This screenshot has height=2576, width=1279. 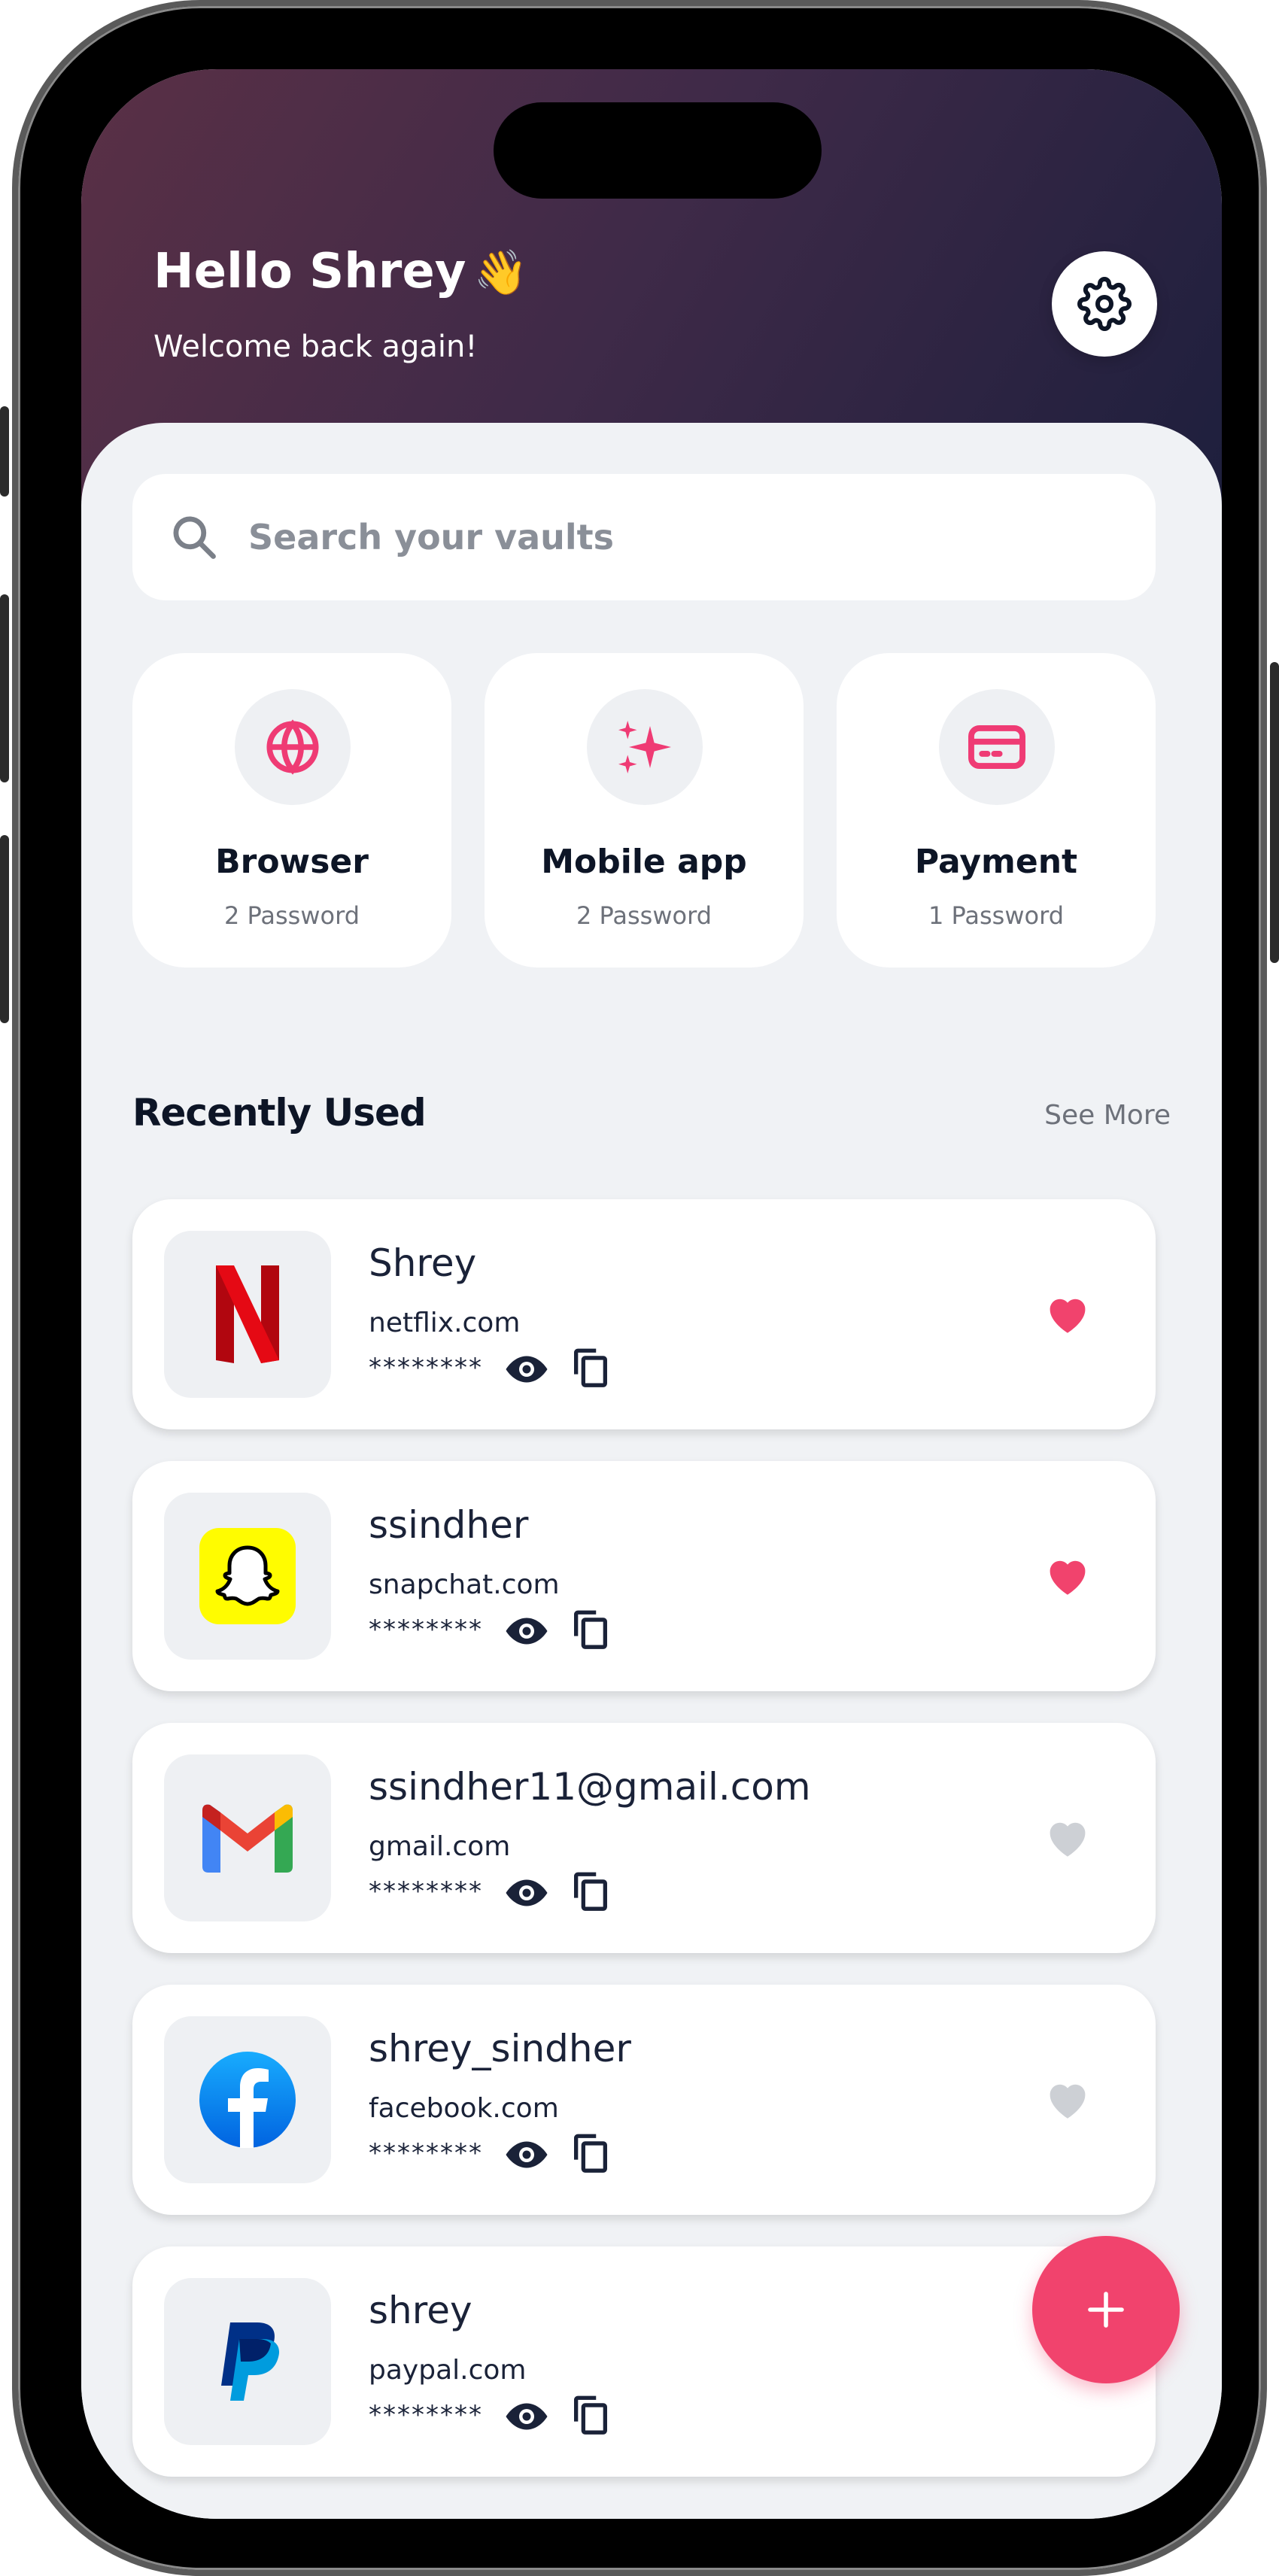 What do you see at coordinates (644, 2362) in the screenshot?
I see `list-item-paypal: shrey paypal.com ********` at bounding box center [644, 2362].